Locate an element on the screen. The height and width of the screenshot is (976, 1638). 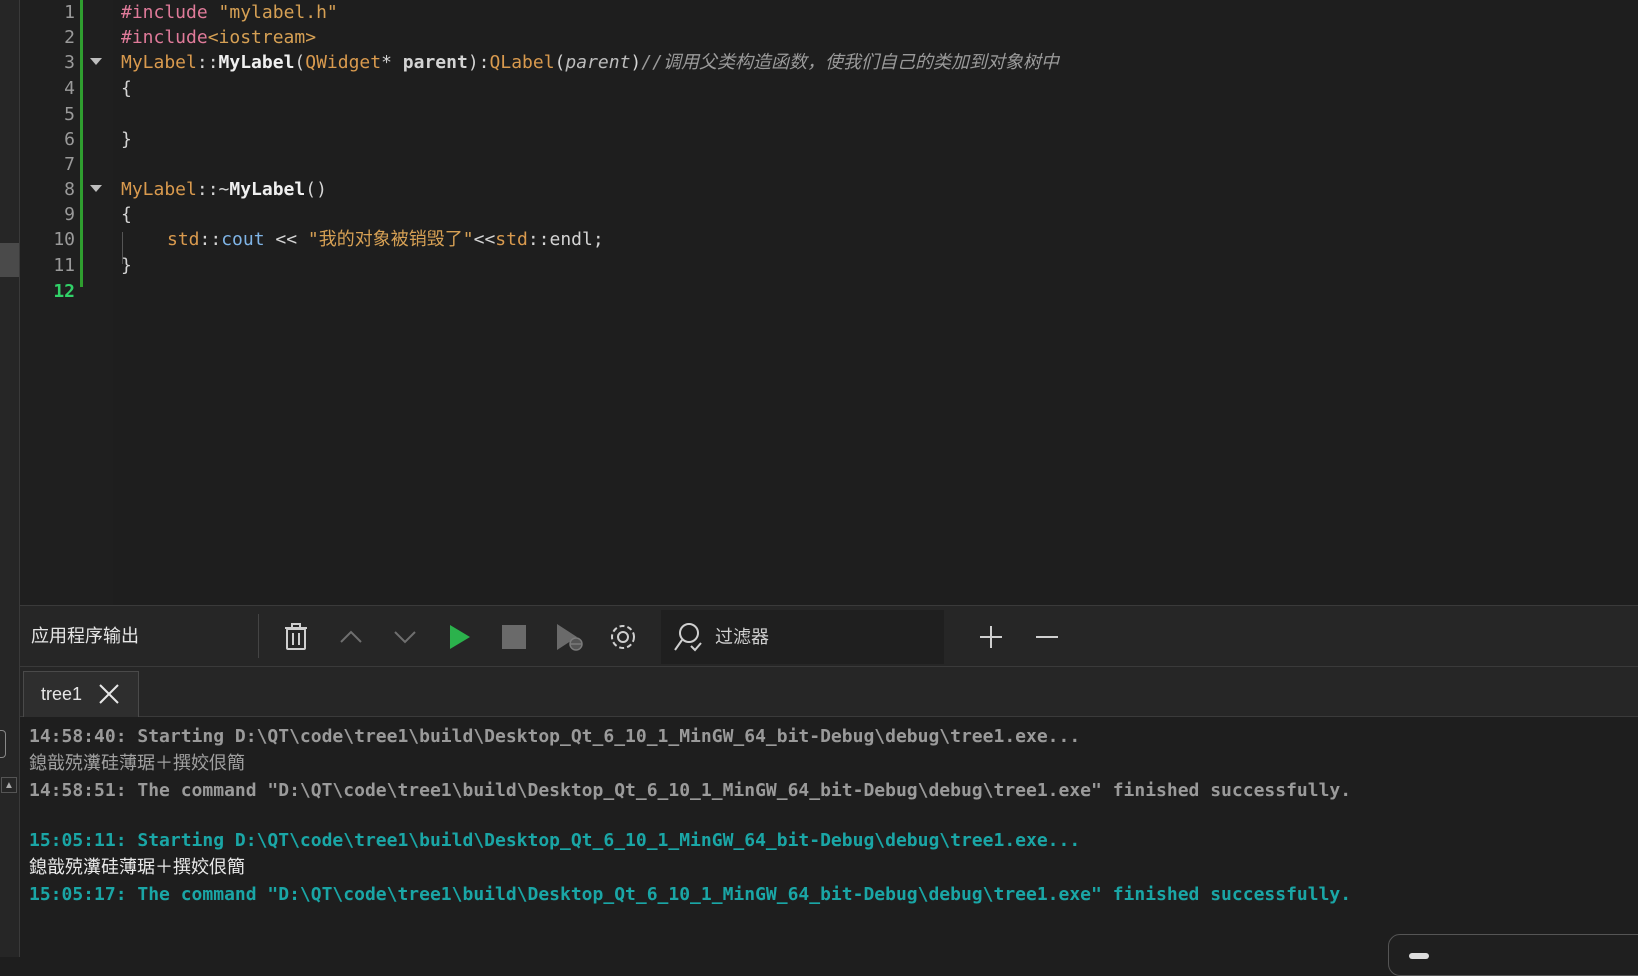
run-icon is located at coordinates (460, 637).